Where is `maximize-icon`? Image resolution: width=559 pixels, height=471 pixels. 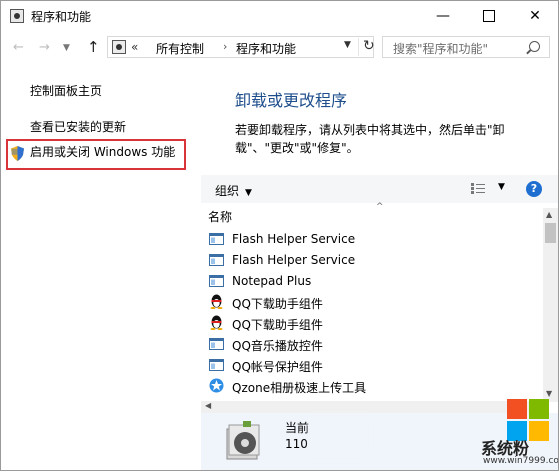
maximize-icon is located at coordinates (489, 16).